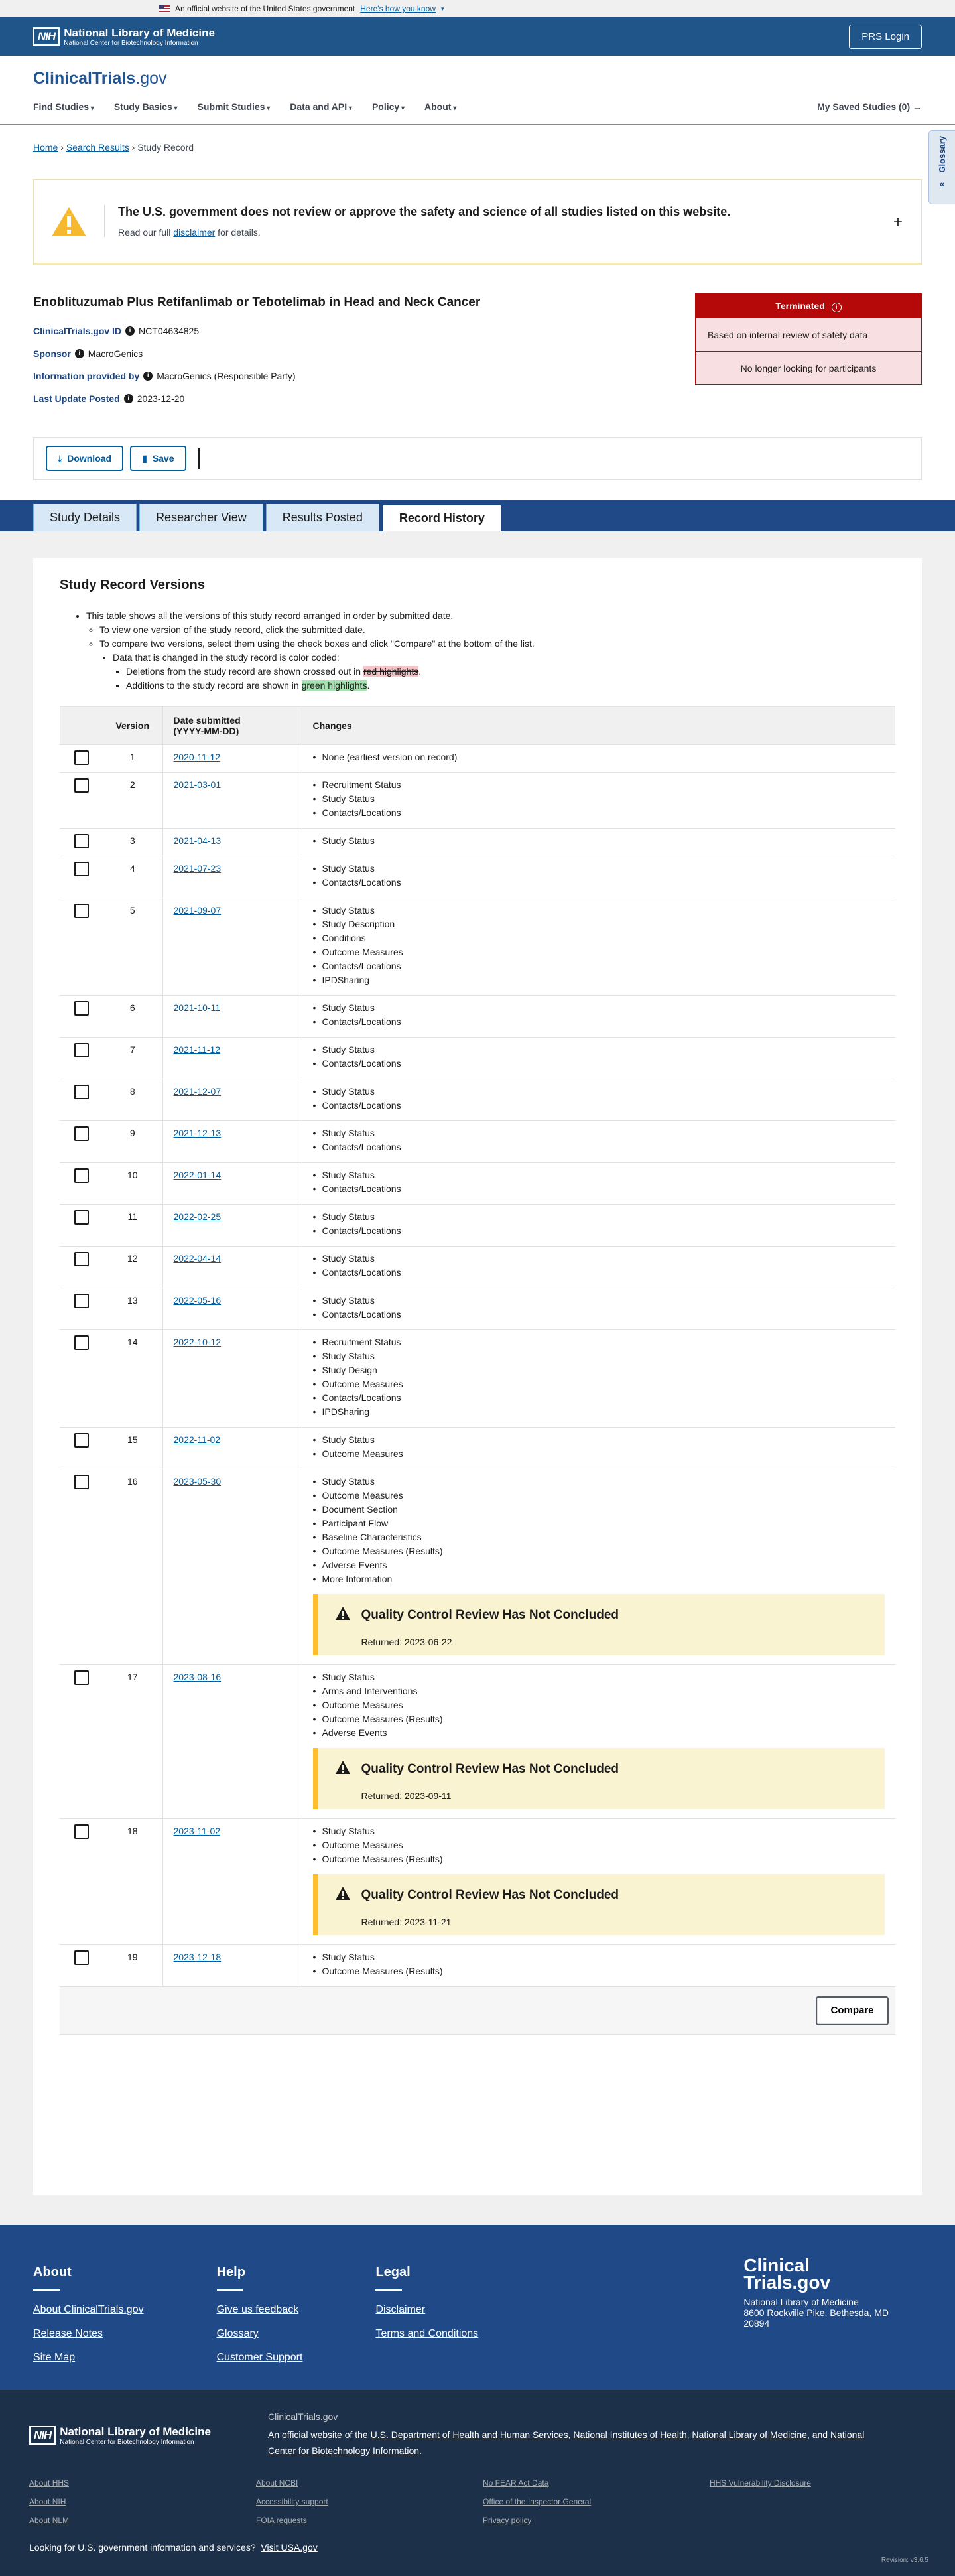 The height and width of the screenshot is (2576, 955). I want to click on changes-cell: Study StatusOutcome Measures (Results), so click(598, 1965).